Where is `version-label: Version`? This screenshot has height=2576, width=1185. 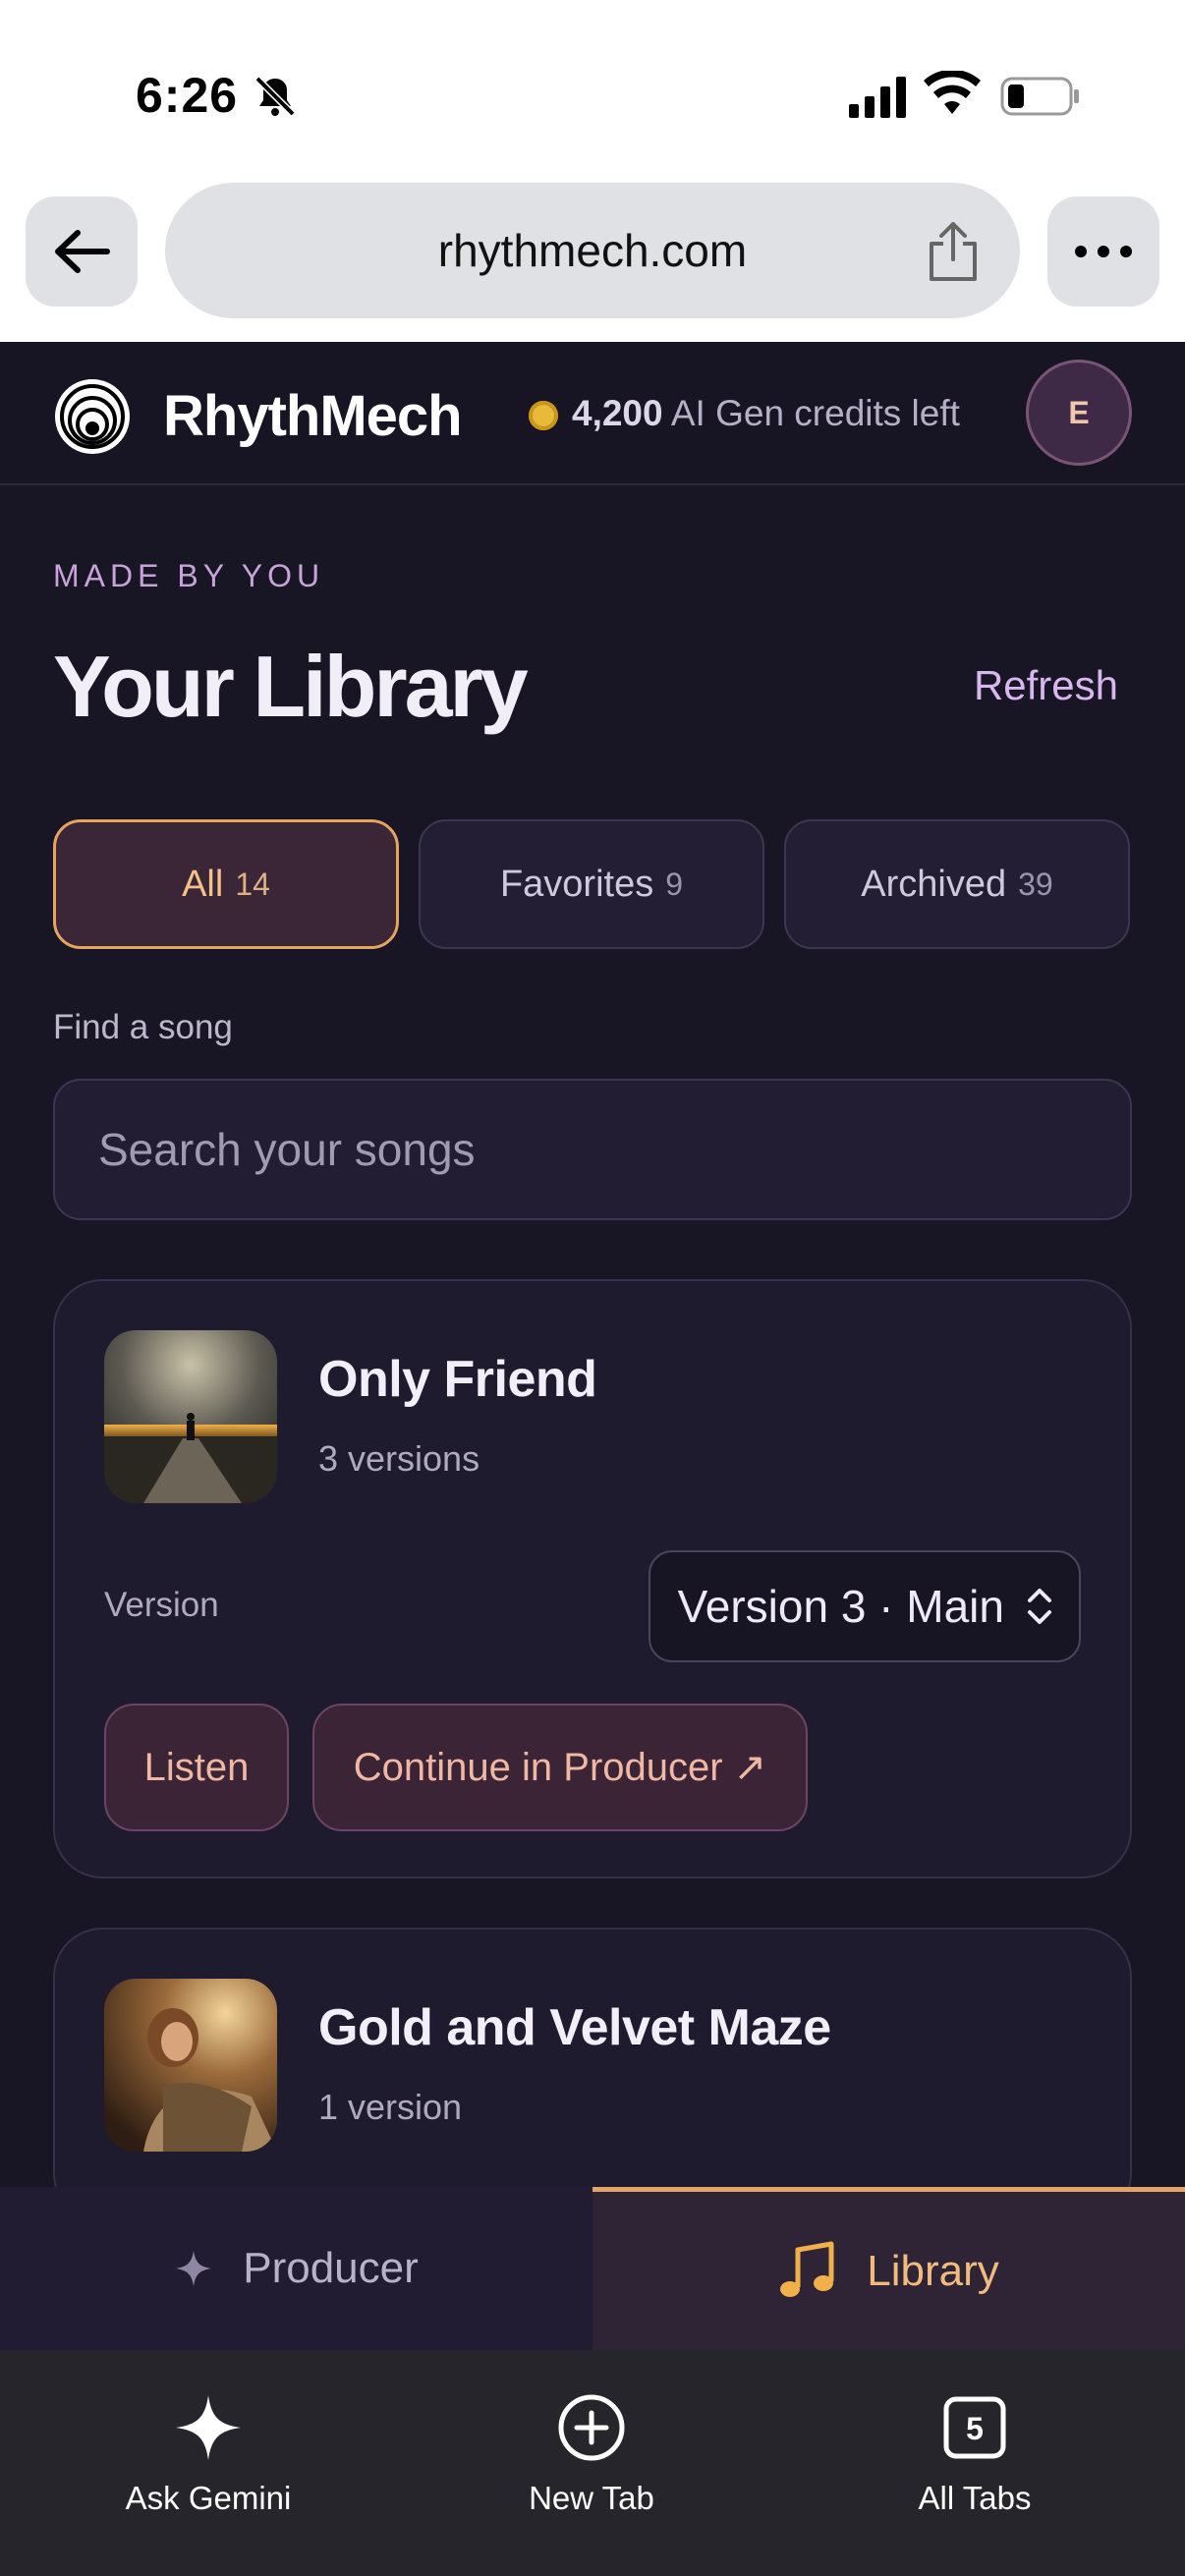
version-label: Version is located at coordinates (162, 1605).